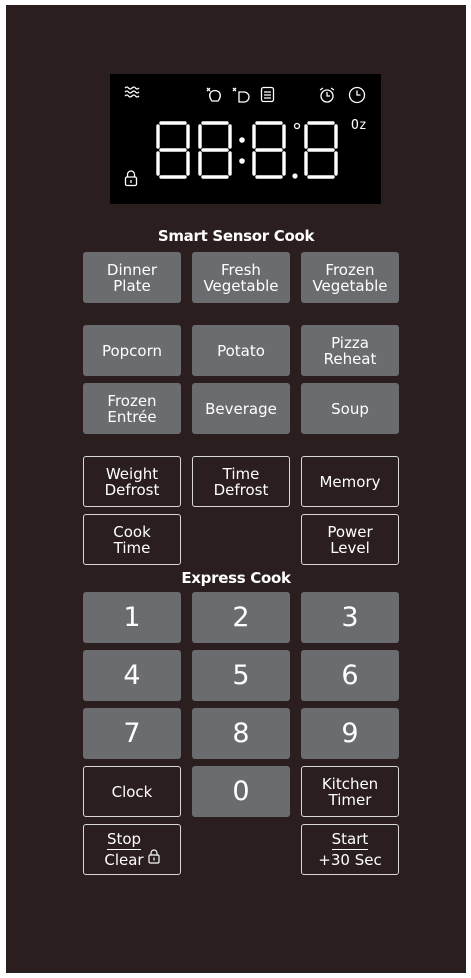  What do you see at coordinates (241, 350) in the screenshot?
I see `potato-button: Potato` at bounding box center [241, 350].